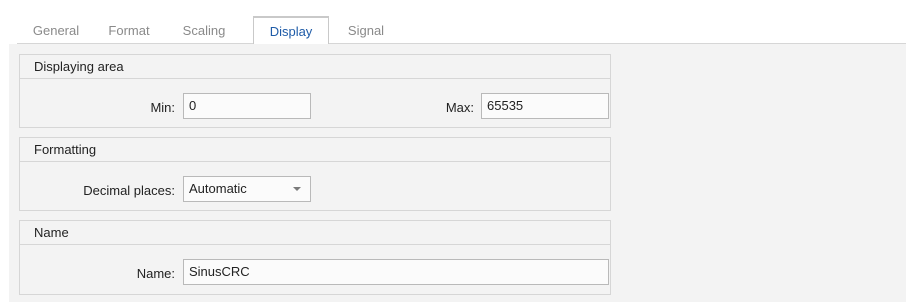 Image resolution: width=906 pixels, height=302 pixels. What do you see at coordinates (204, 31) in the screenshot?
I see `tab-scaling: Scaling` at bounding box center [204, 31].